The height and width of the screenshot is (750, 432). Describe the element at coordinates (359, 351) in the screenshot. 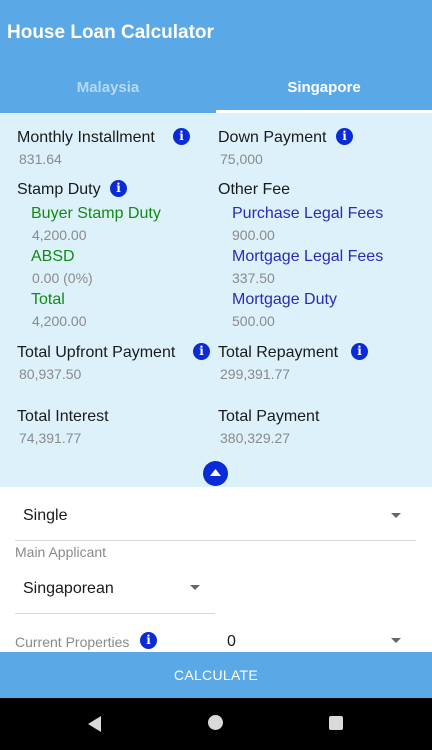

I see `total-repayment-info-icon: i` at that location.